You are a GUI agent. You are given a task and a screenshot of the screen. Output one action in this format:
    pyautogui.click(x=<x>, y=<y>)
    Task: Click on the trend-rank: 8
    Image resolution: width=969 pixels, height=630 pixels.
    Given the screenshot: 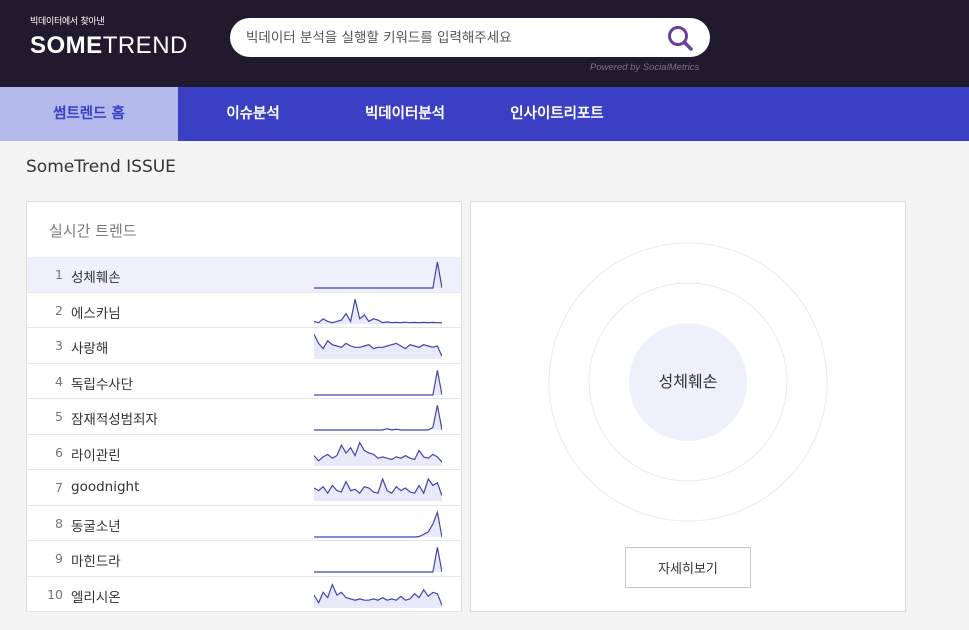 What is the action you would take?
    pyautogui.click(x=59, y=523)
    